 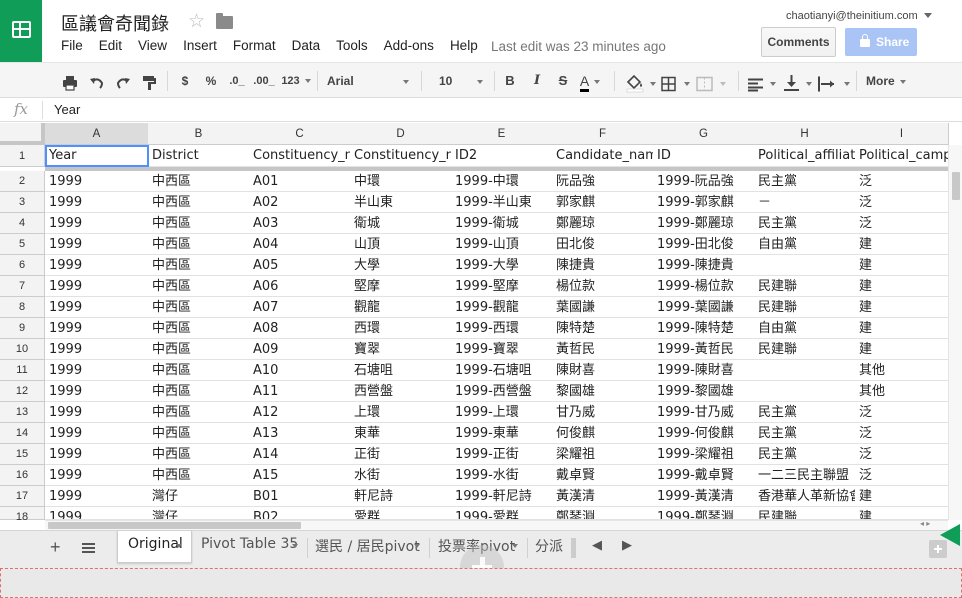 What do you see at coordinates (603, 496) in the screenshot?
I see `table-cell: 黃漢清` at bounding box center [603, 496].